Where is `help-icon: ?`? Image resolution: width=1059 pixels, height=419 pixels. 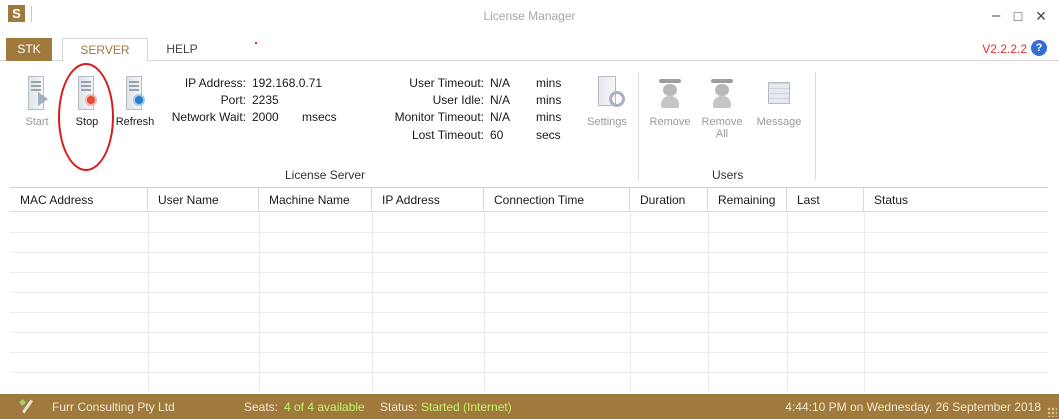 help-icon: ? is located at coordinates (1039, 48).